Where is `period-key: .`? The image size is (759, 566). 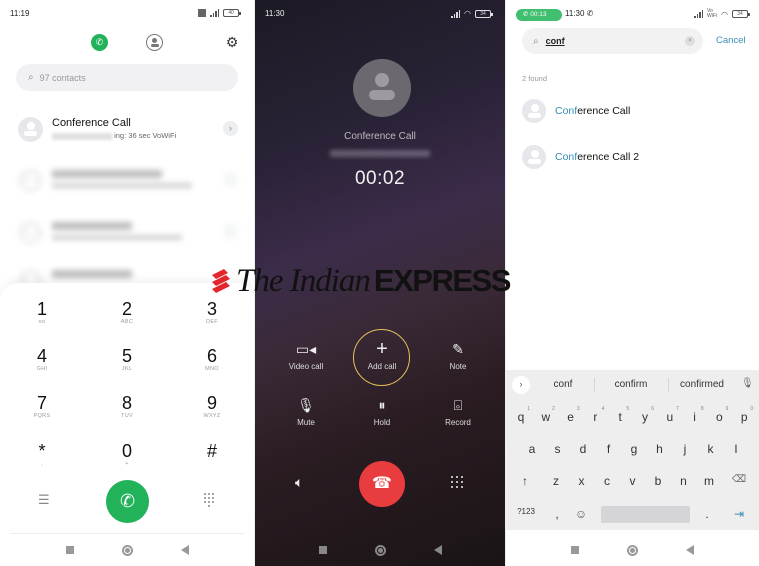
period-key: . is located at coordinates (707, 514).